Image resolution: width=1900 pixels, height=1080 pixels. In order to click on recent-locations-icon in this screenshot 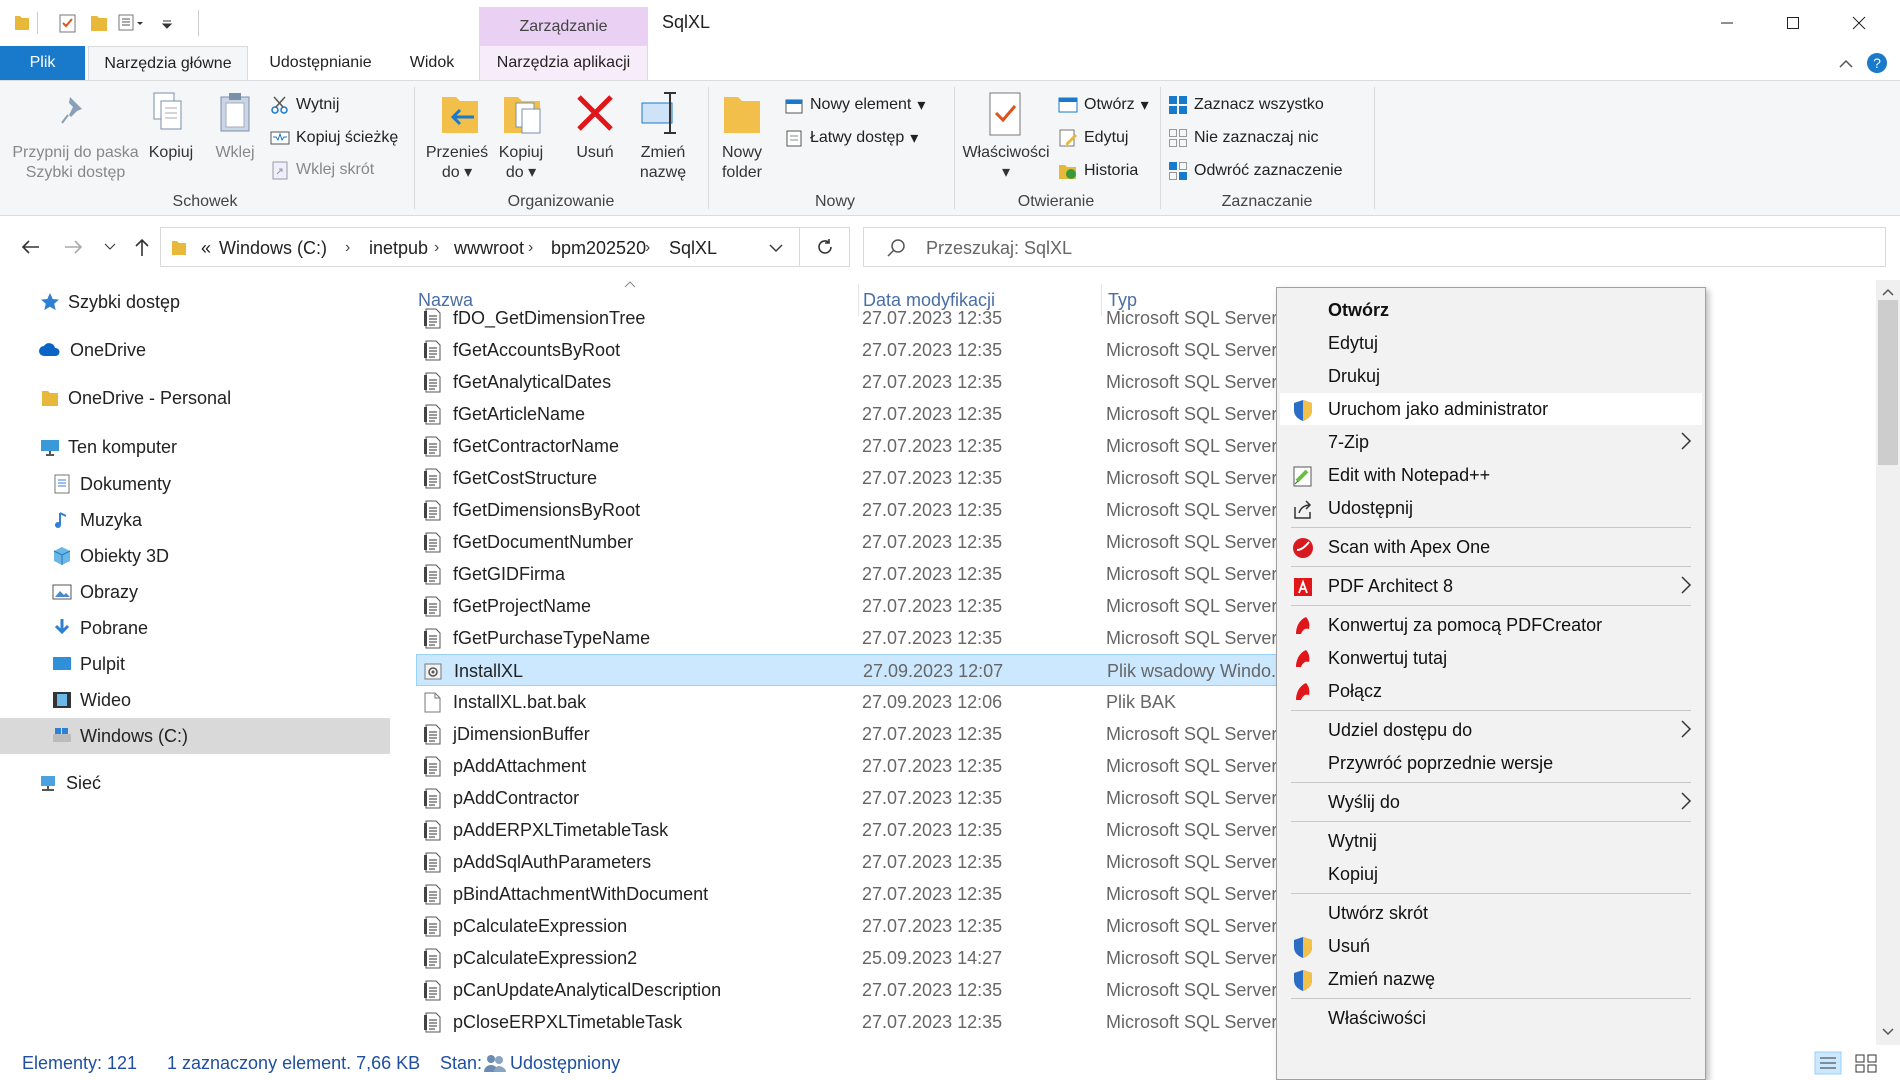, I will do `click(110, 247)`.